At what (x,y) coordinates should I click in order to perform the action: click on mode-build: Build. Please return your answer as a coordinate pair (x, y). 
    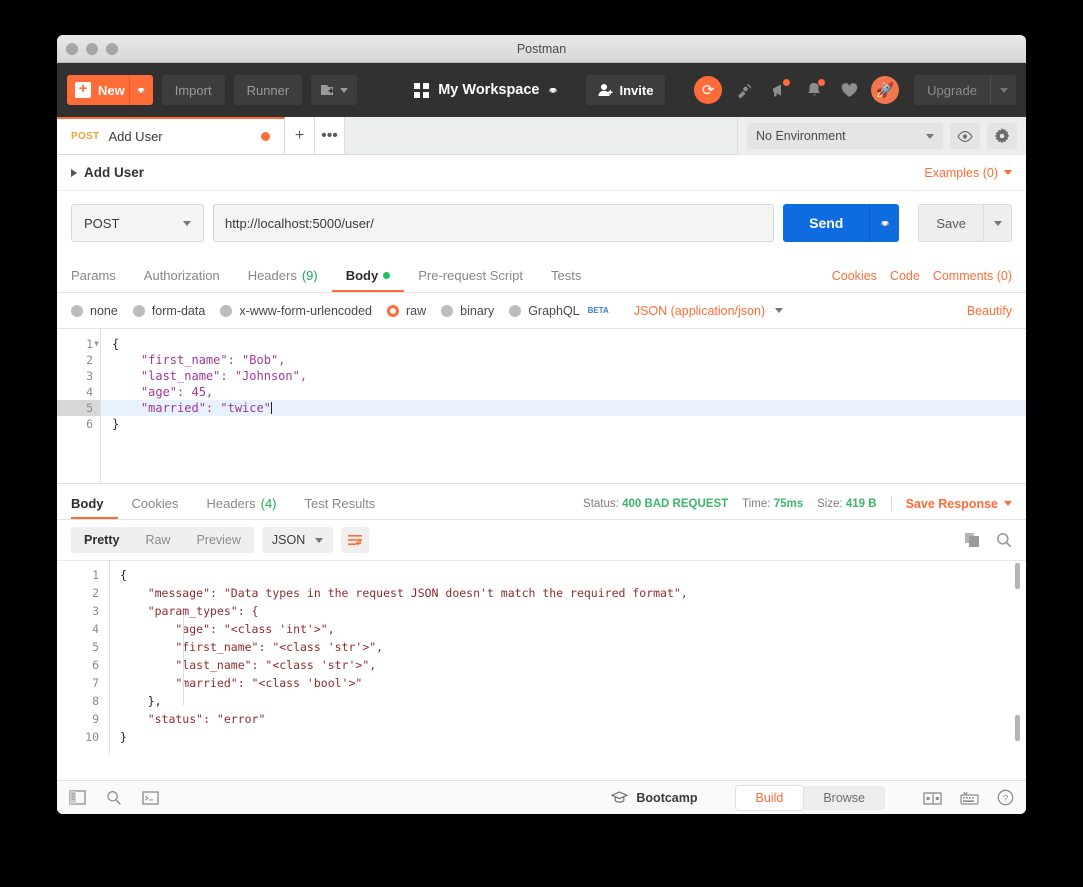
    Looking at the image, I should click on (769, 797).